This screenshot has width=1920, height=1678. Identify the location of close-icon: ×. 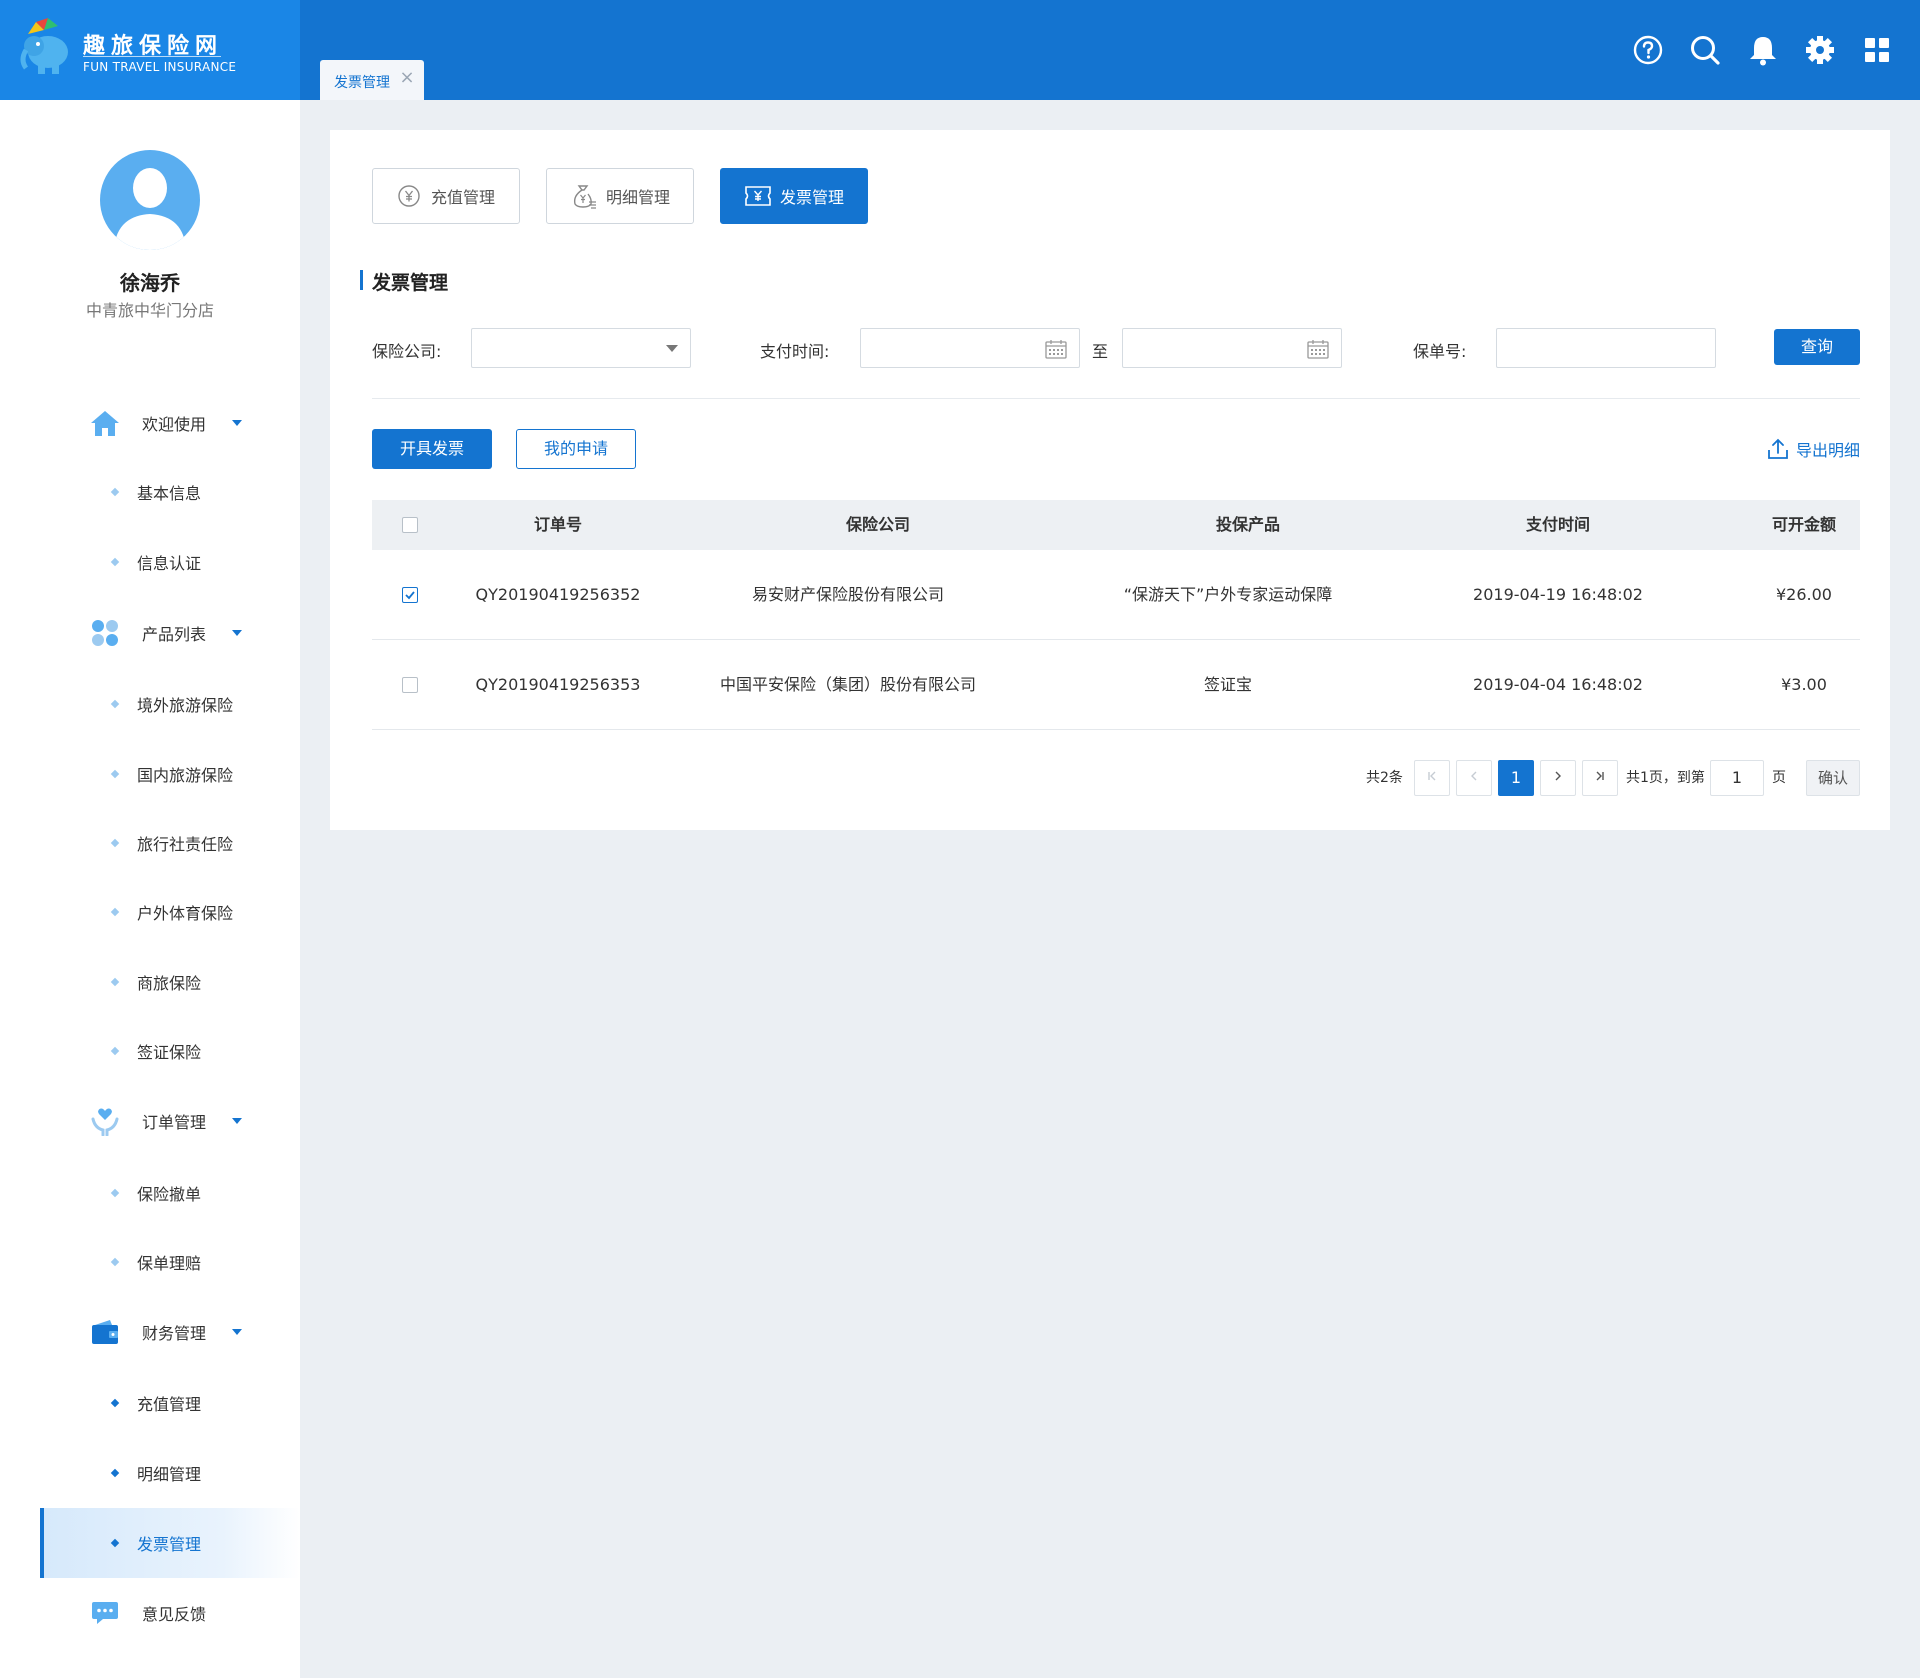
(407, 78).